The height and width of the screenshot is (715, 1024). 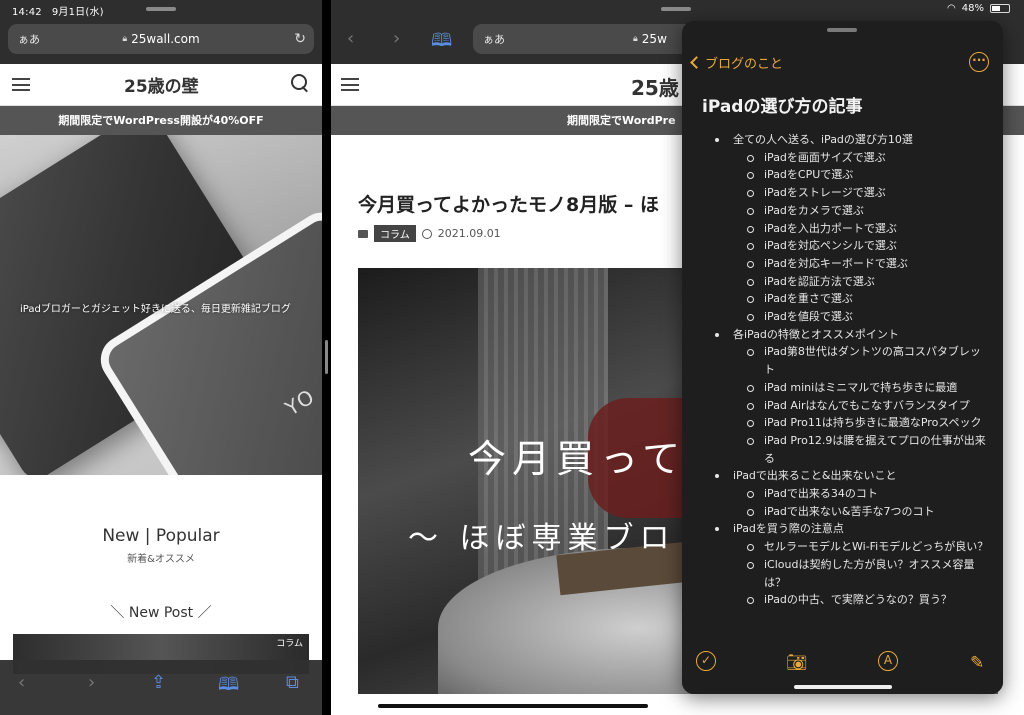 I want to click on right-url-text: 25w, so click(x=654, y=39).